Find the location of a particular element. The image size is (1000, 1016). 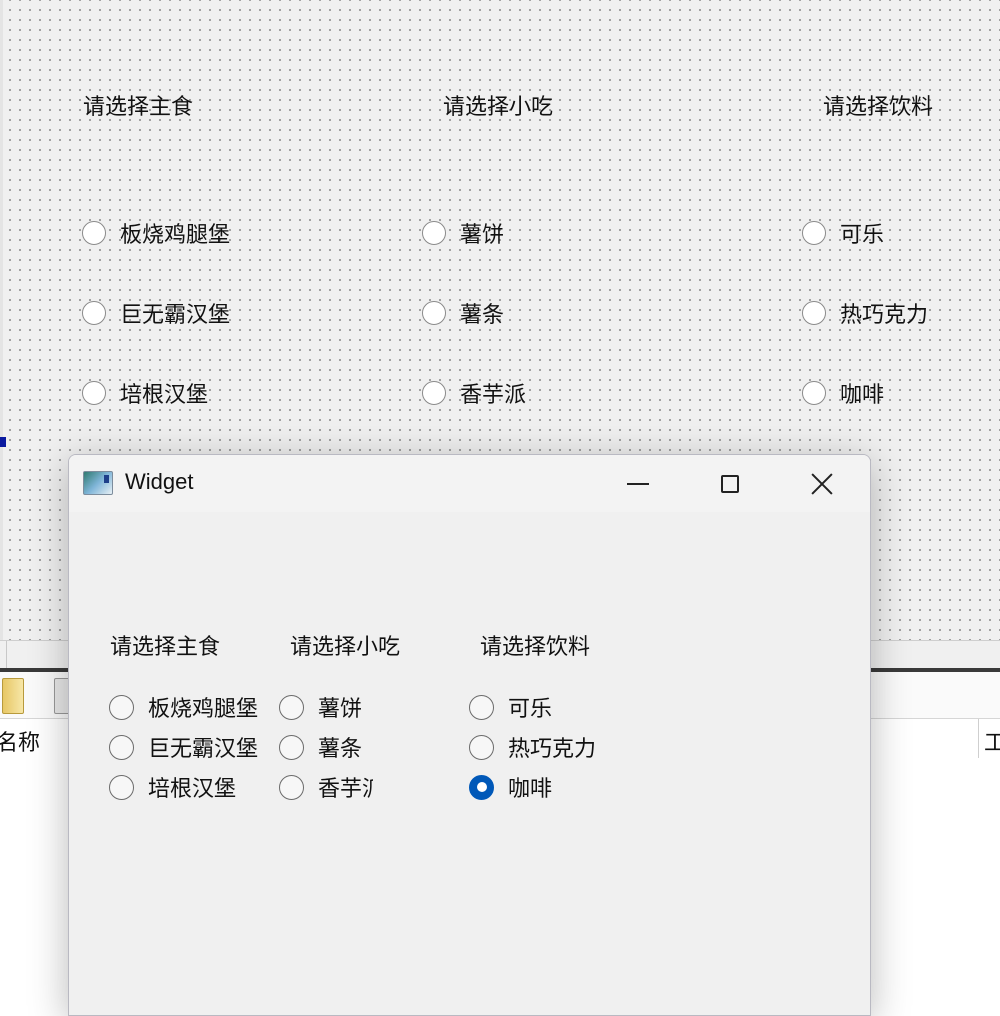

heading-snack: 请选择小吃 is located at coordinates (345, 647).